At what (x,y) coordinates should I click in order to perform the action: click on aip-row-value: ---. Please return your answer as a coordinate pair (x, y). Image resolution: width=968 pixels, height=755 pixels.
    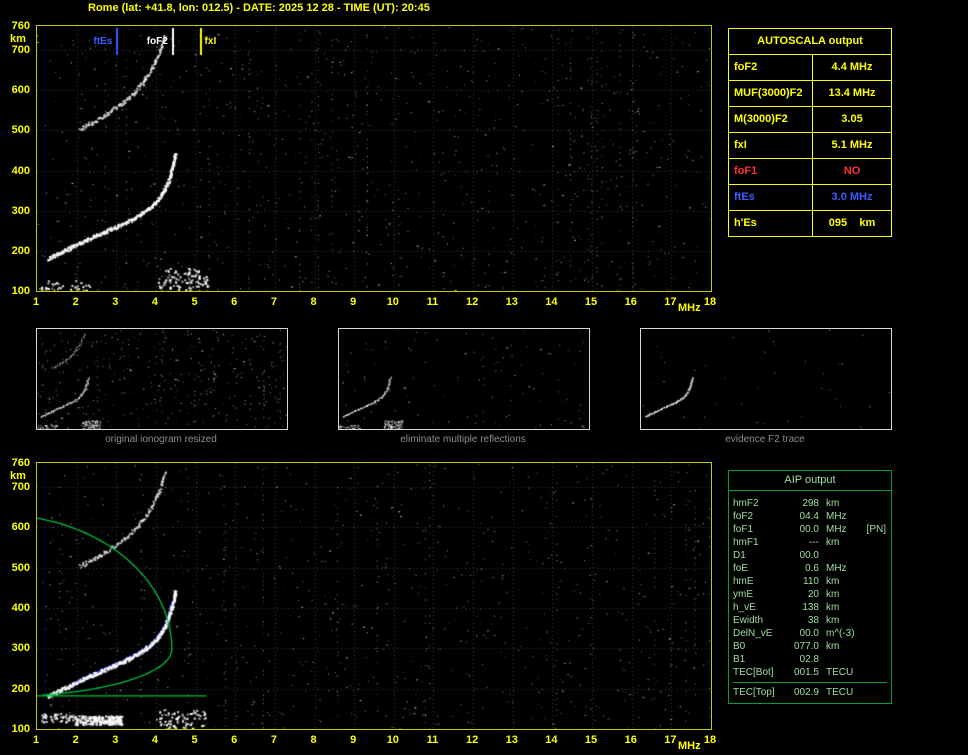
    Looking at the image, I should click on (814, 542).